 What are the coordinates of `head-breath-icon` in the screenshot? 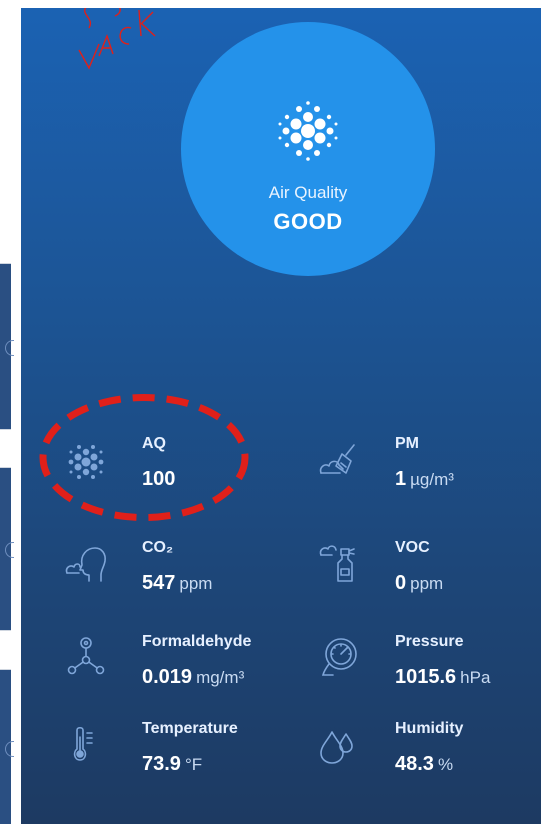 It's located at (85, 564).